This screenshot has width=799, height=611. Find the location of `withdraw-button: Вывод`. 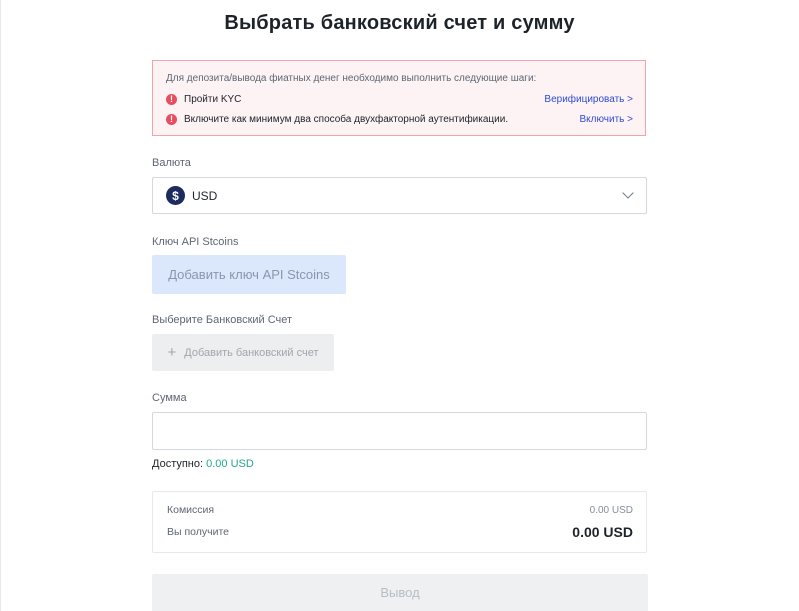

withdraw-button: Вывод is located at coordinates (400, 592).